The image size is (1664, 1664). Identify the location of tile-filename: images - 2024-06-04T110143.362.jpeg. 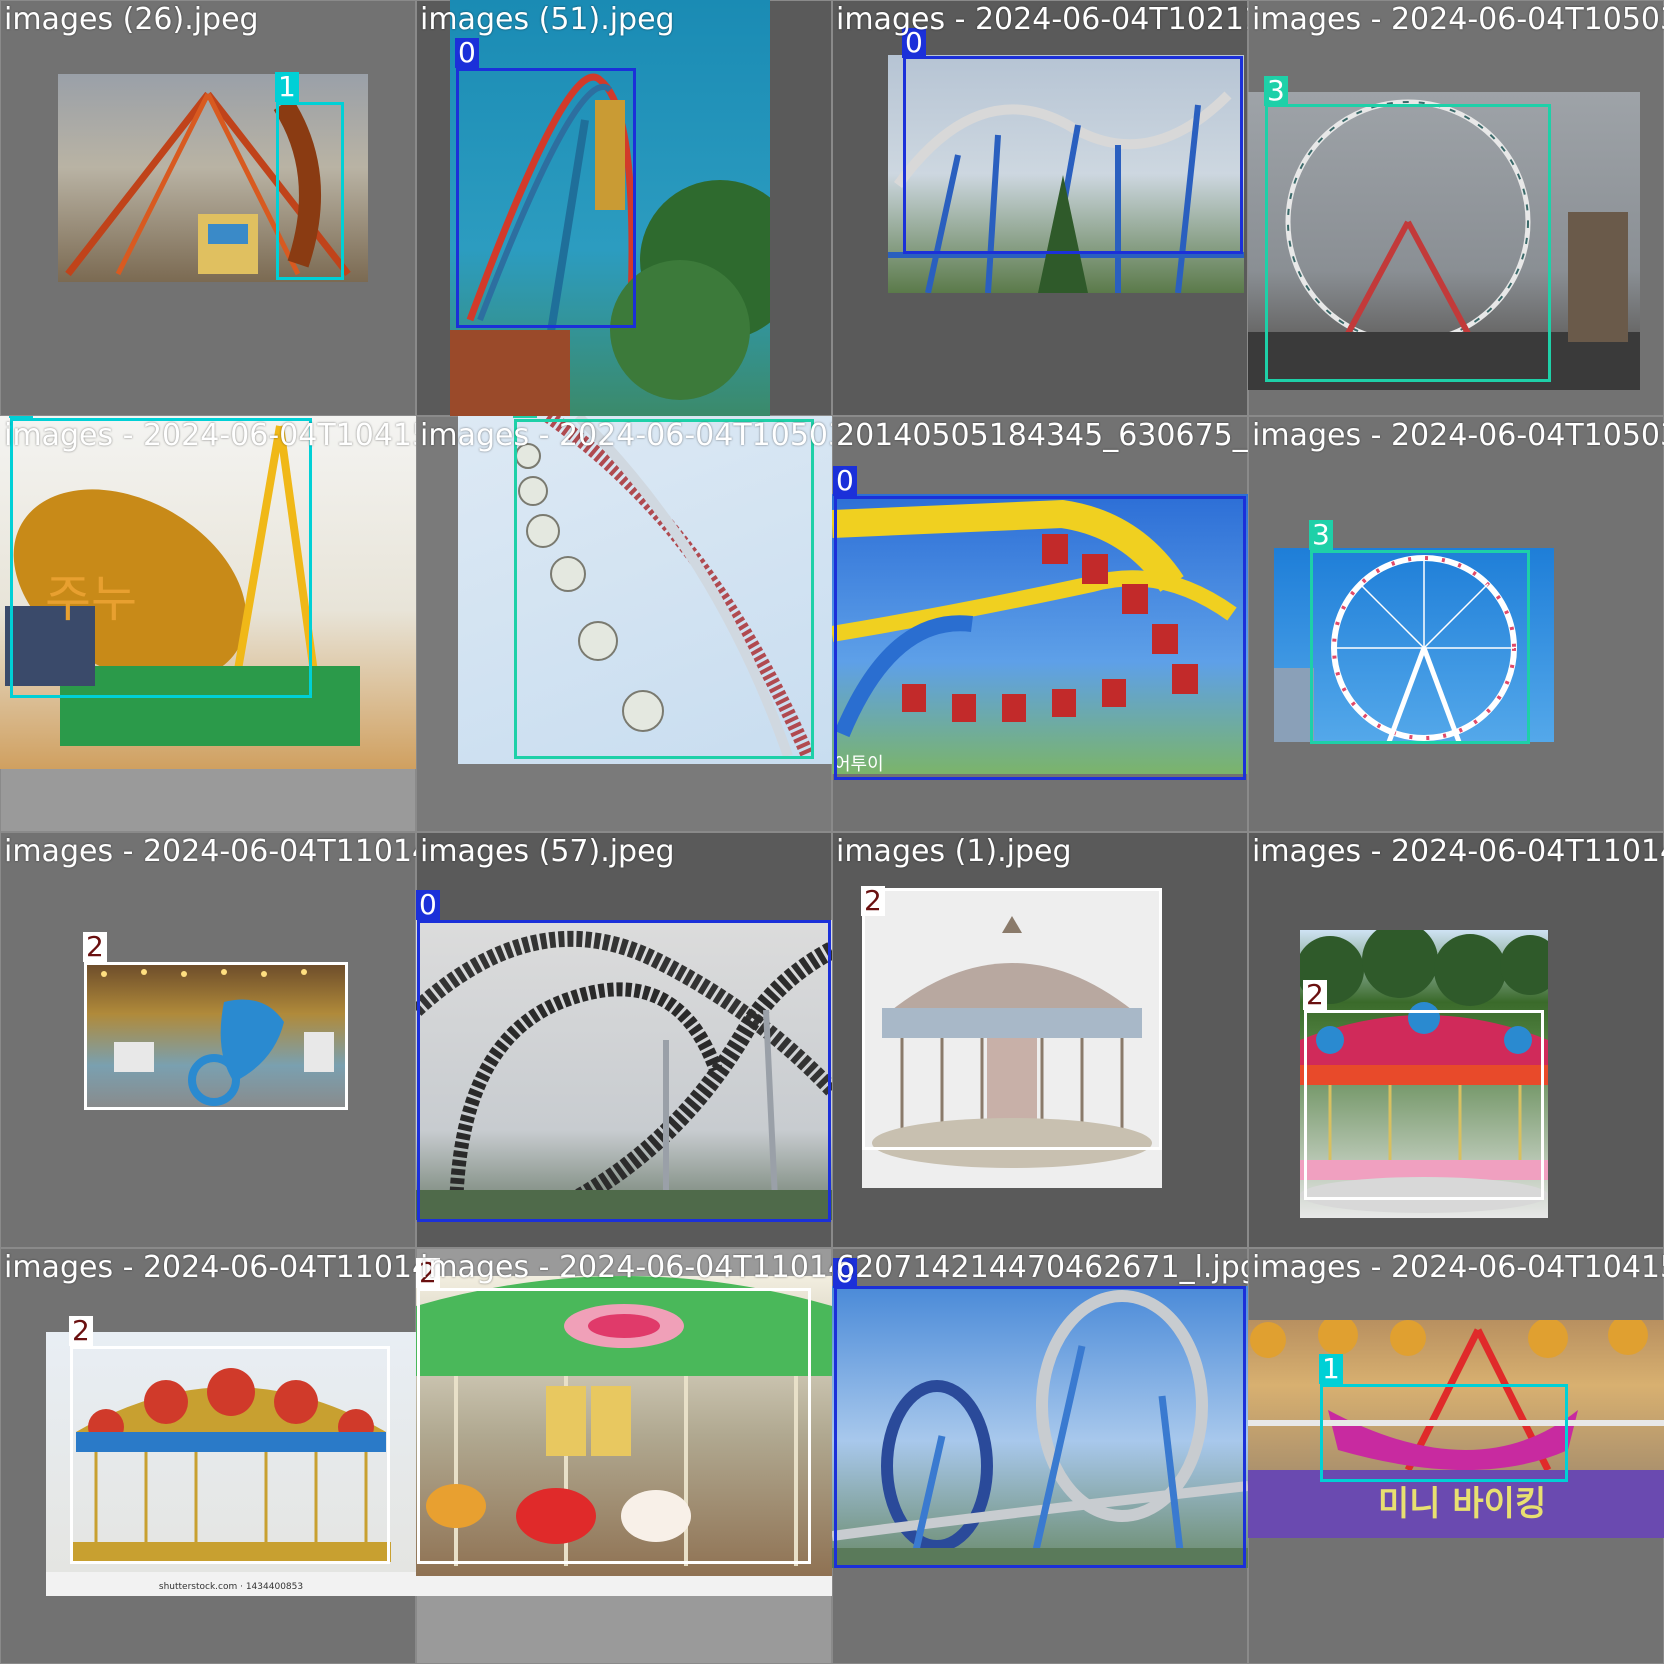
(626, 1267).